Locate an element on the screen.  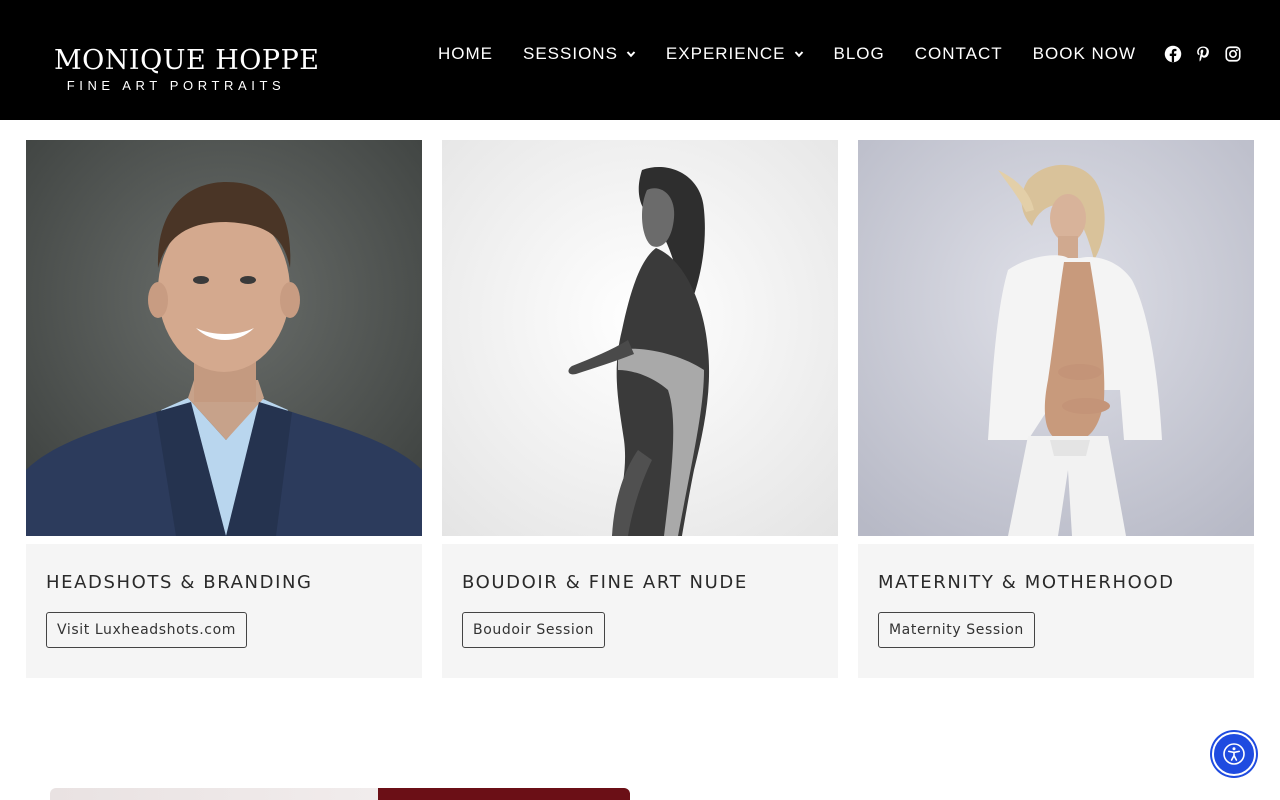
card-body: BOUDOIR & FINE ART NUDE Boudoir Session is located at coordinates (640, 611).